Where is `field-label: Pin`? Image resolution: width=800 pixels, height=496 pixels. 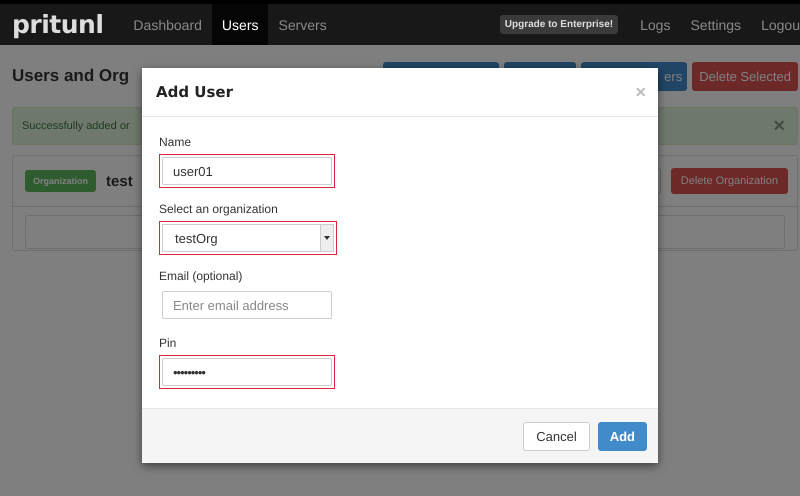 field-label: Pin is located at coordinates (168, 343).